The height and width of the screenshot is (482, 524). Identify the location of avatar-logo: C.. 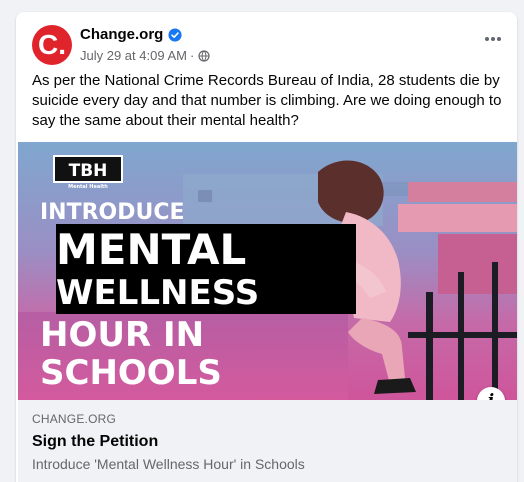
(52, 44).